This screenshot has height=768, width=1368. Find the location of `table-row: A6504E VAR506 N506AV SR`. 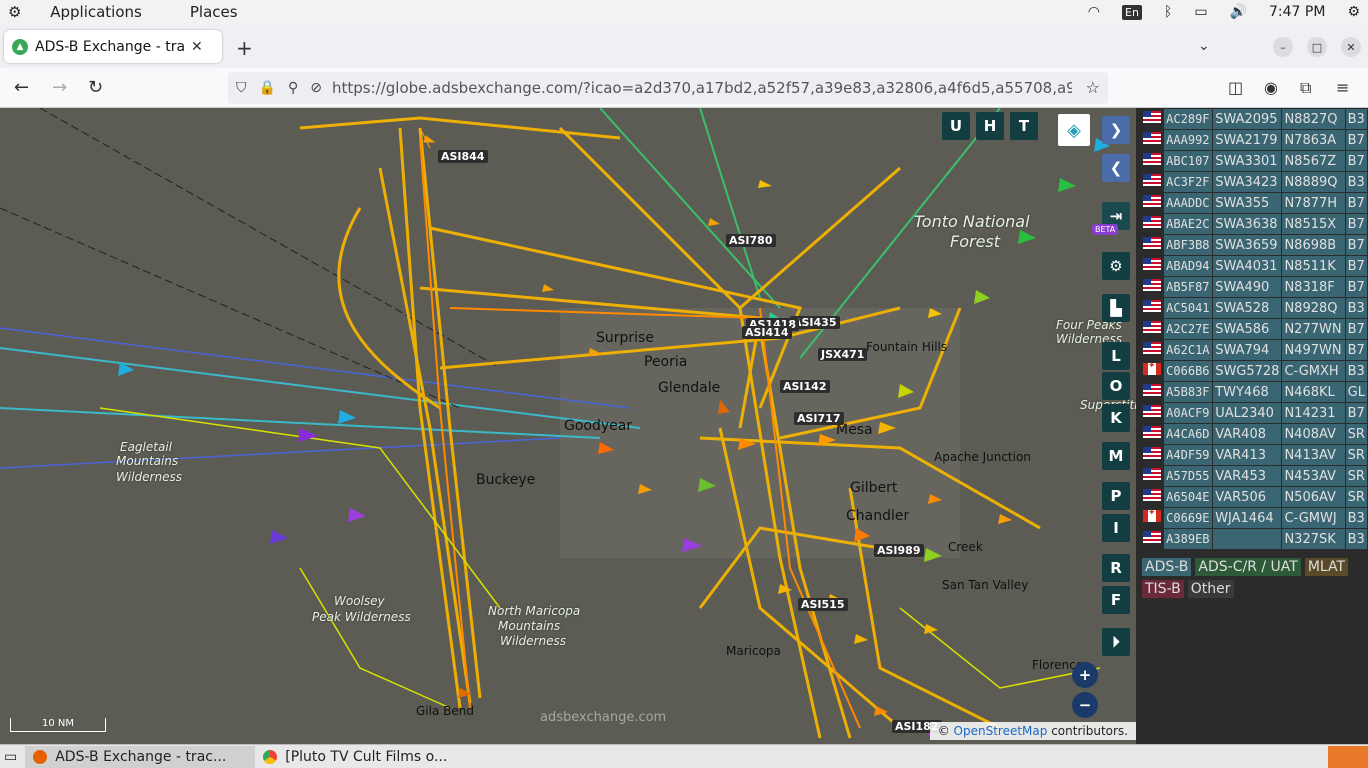

table-row: A6504E VAR506 N506AV SR is located at coordinates (1252, 497).